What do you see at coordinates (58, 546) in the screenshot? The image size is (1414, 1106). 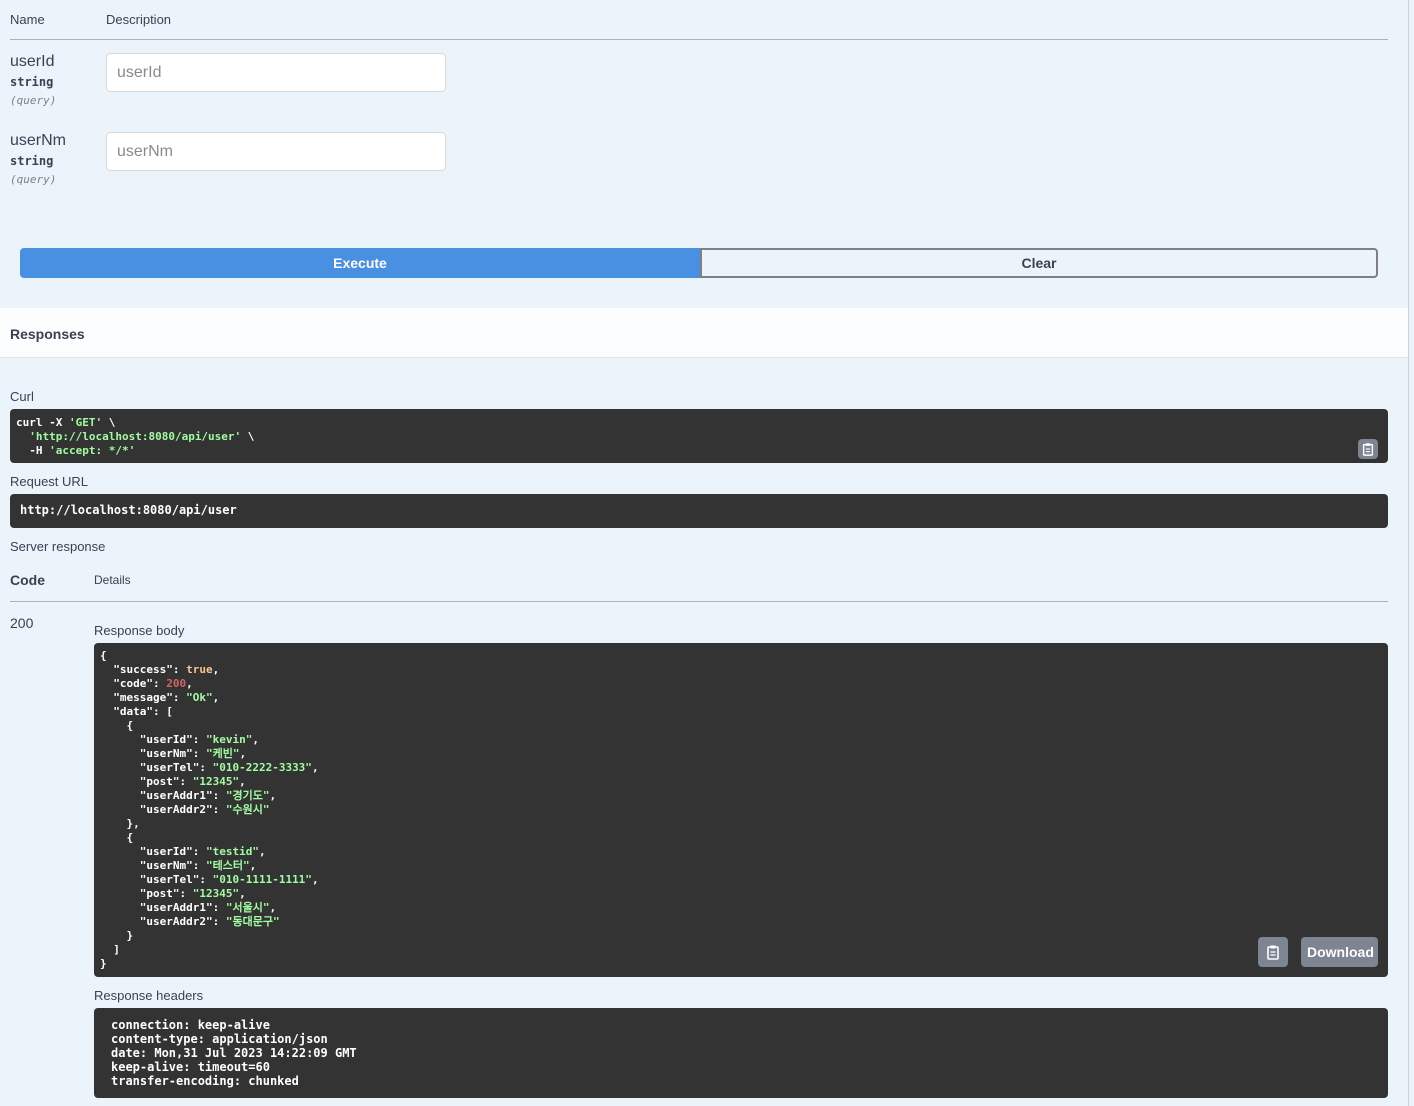 I see `server-response-label: Server response` at bounding box center [58, 546].